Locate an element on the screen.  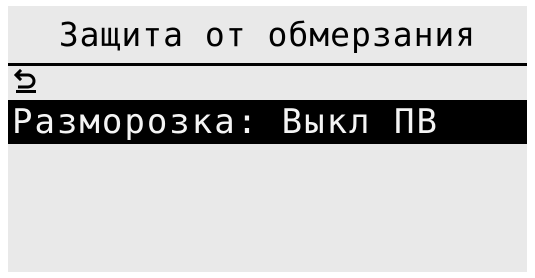
page-title: Защита от обмерзания is located at coordinates (267, 34).